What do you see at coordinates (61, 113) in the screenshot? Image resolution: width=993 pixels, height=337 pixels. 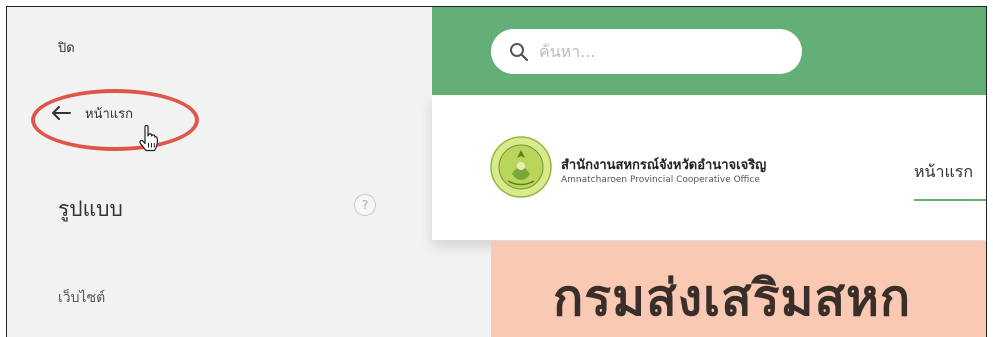 I see `back-arrow-icon` at bounding box center [61, 113].